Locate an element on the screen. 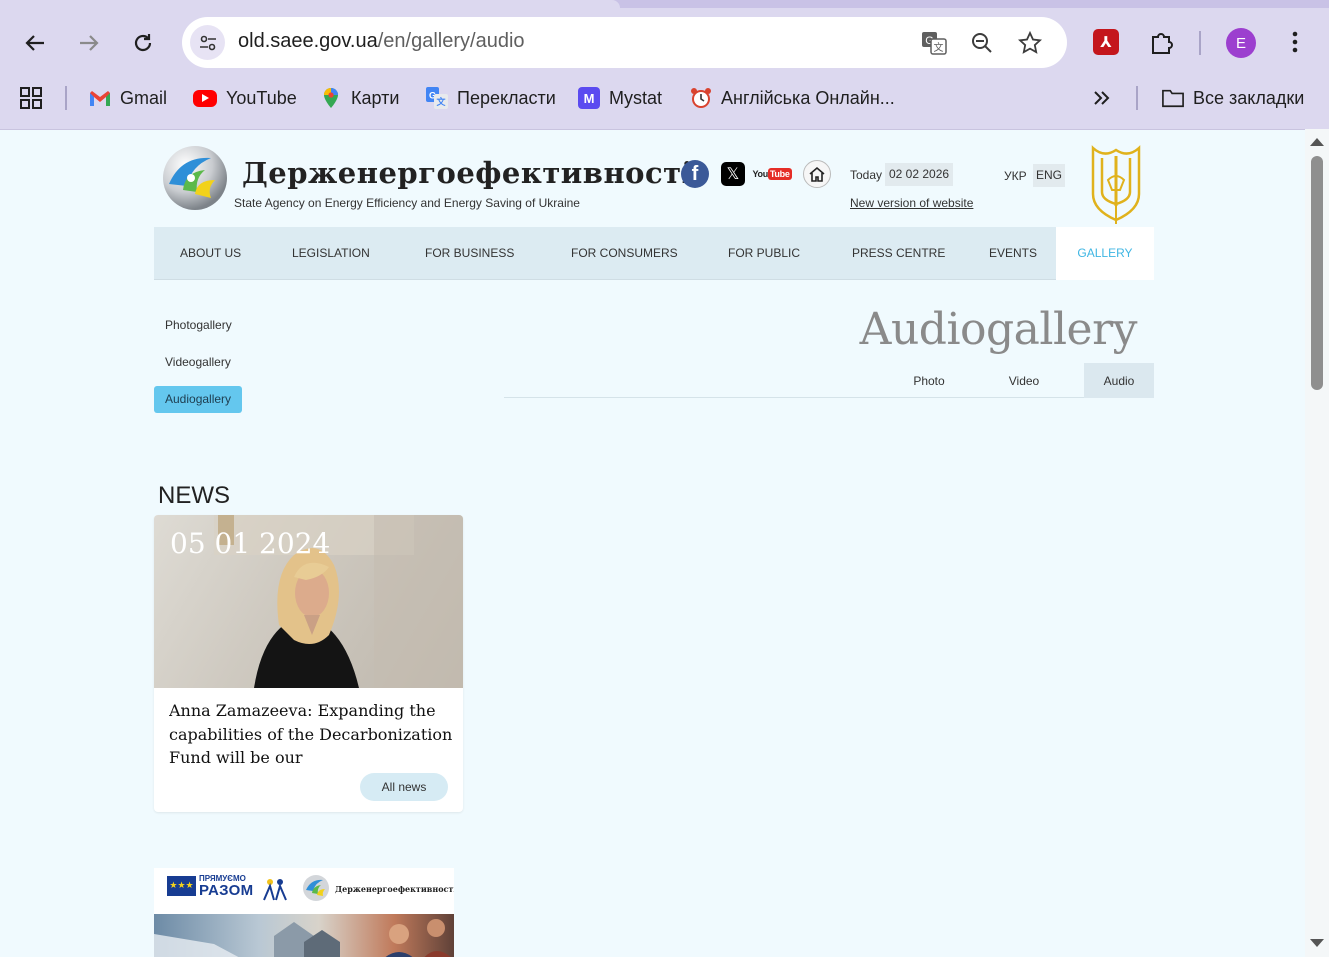  bookmark-maps: Карти is located at coordinates (359, 98).